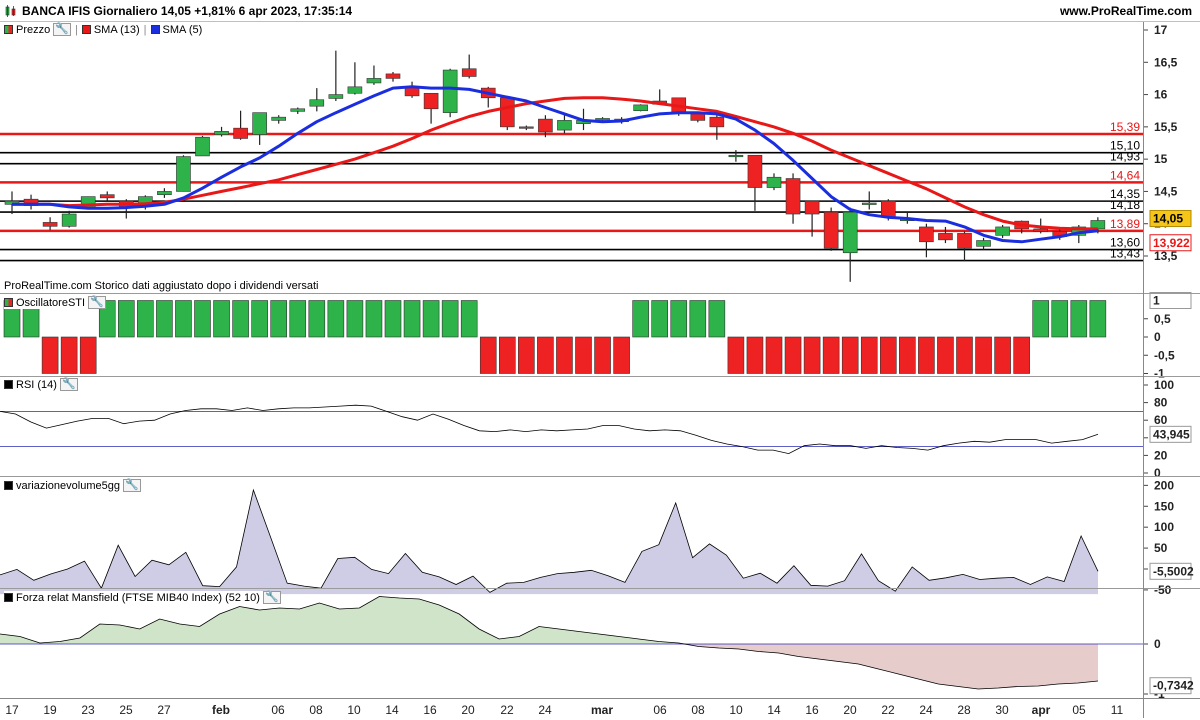  What do you see at coordinates (1162, 319) in the screenshot?
I see `axis-tick-label: 0,5` at bounding box center [1162, 319].